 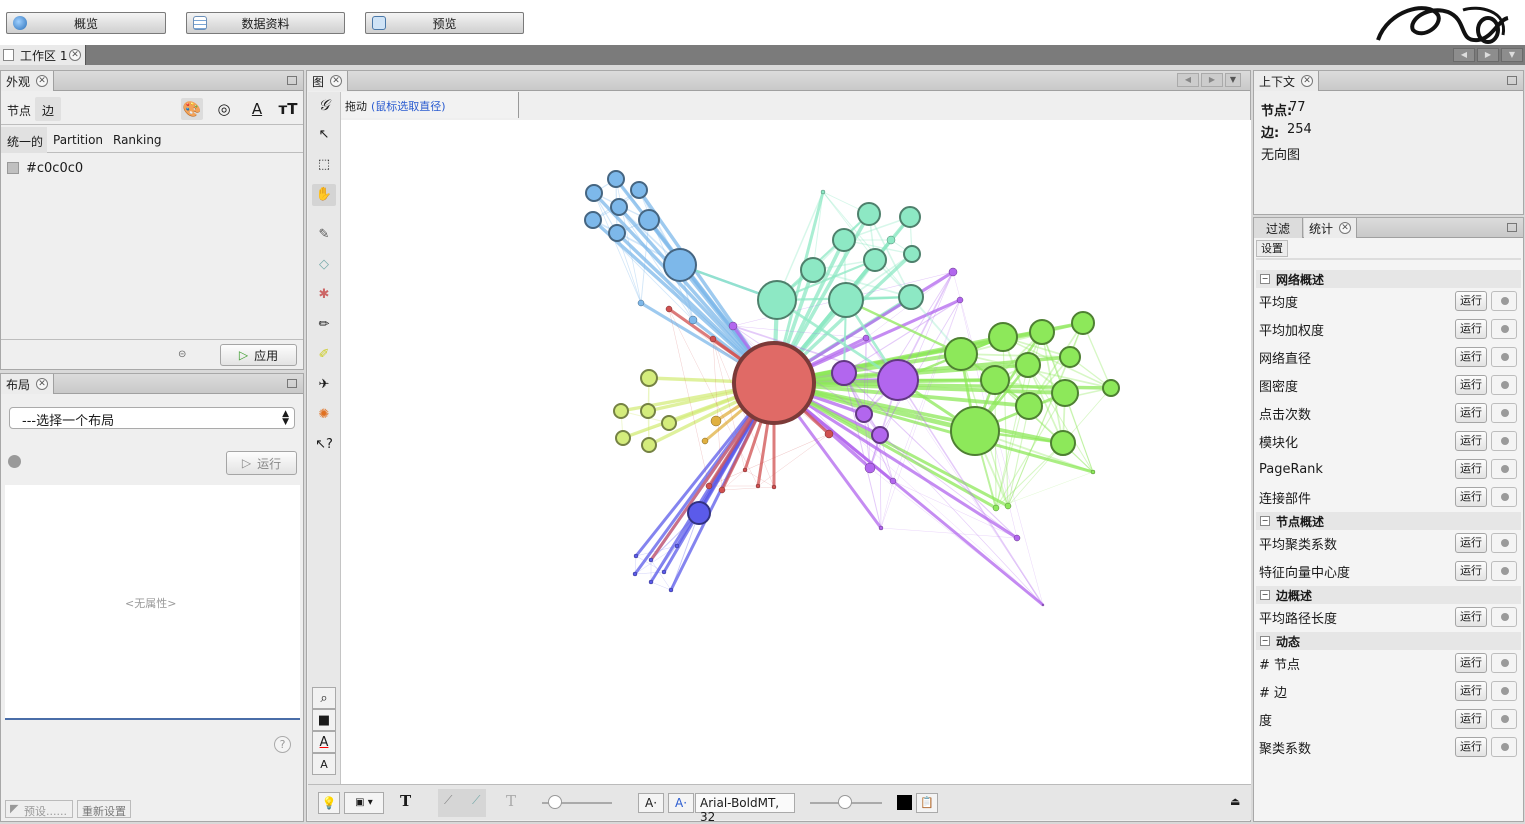 I want to click on zoom-fit-icon: ⌕, so click(x=324, y=698).